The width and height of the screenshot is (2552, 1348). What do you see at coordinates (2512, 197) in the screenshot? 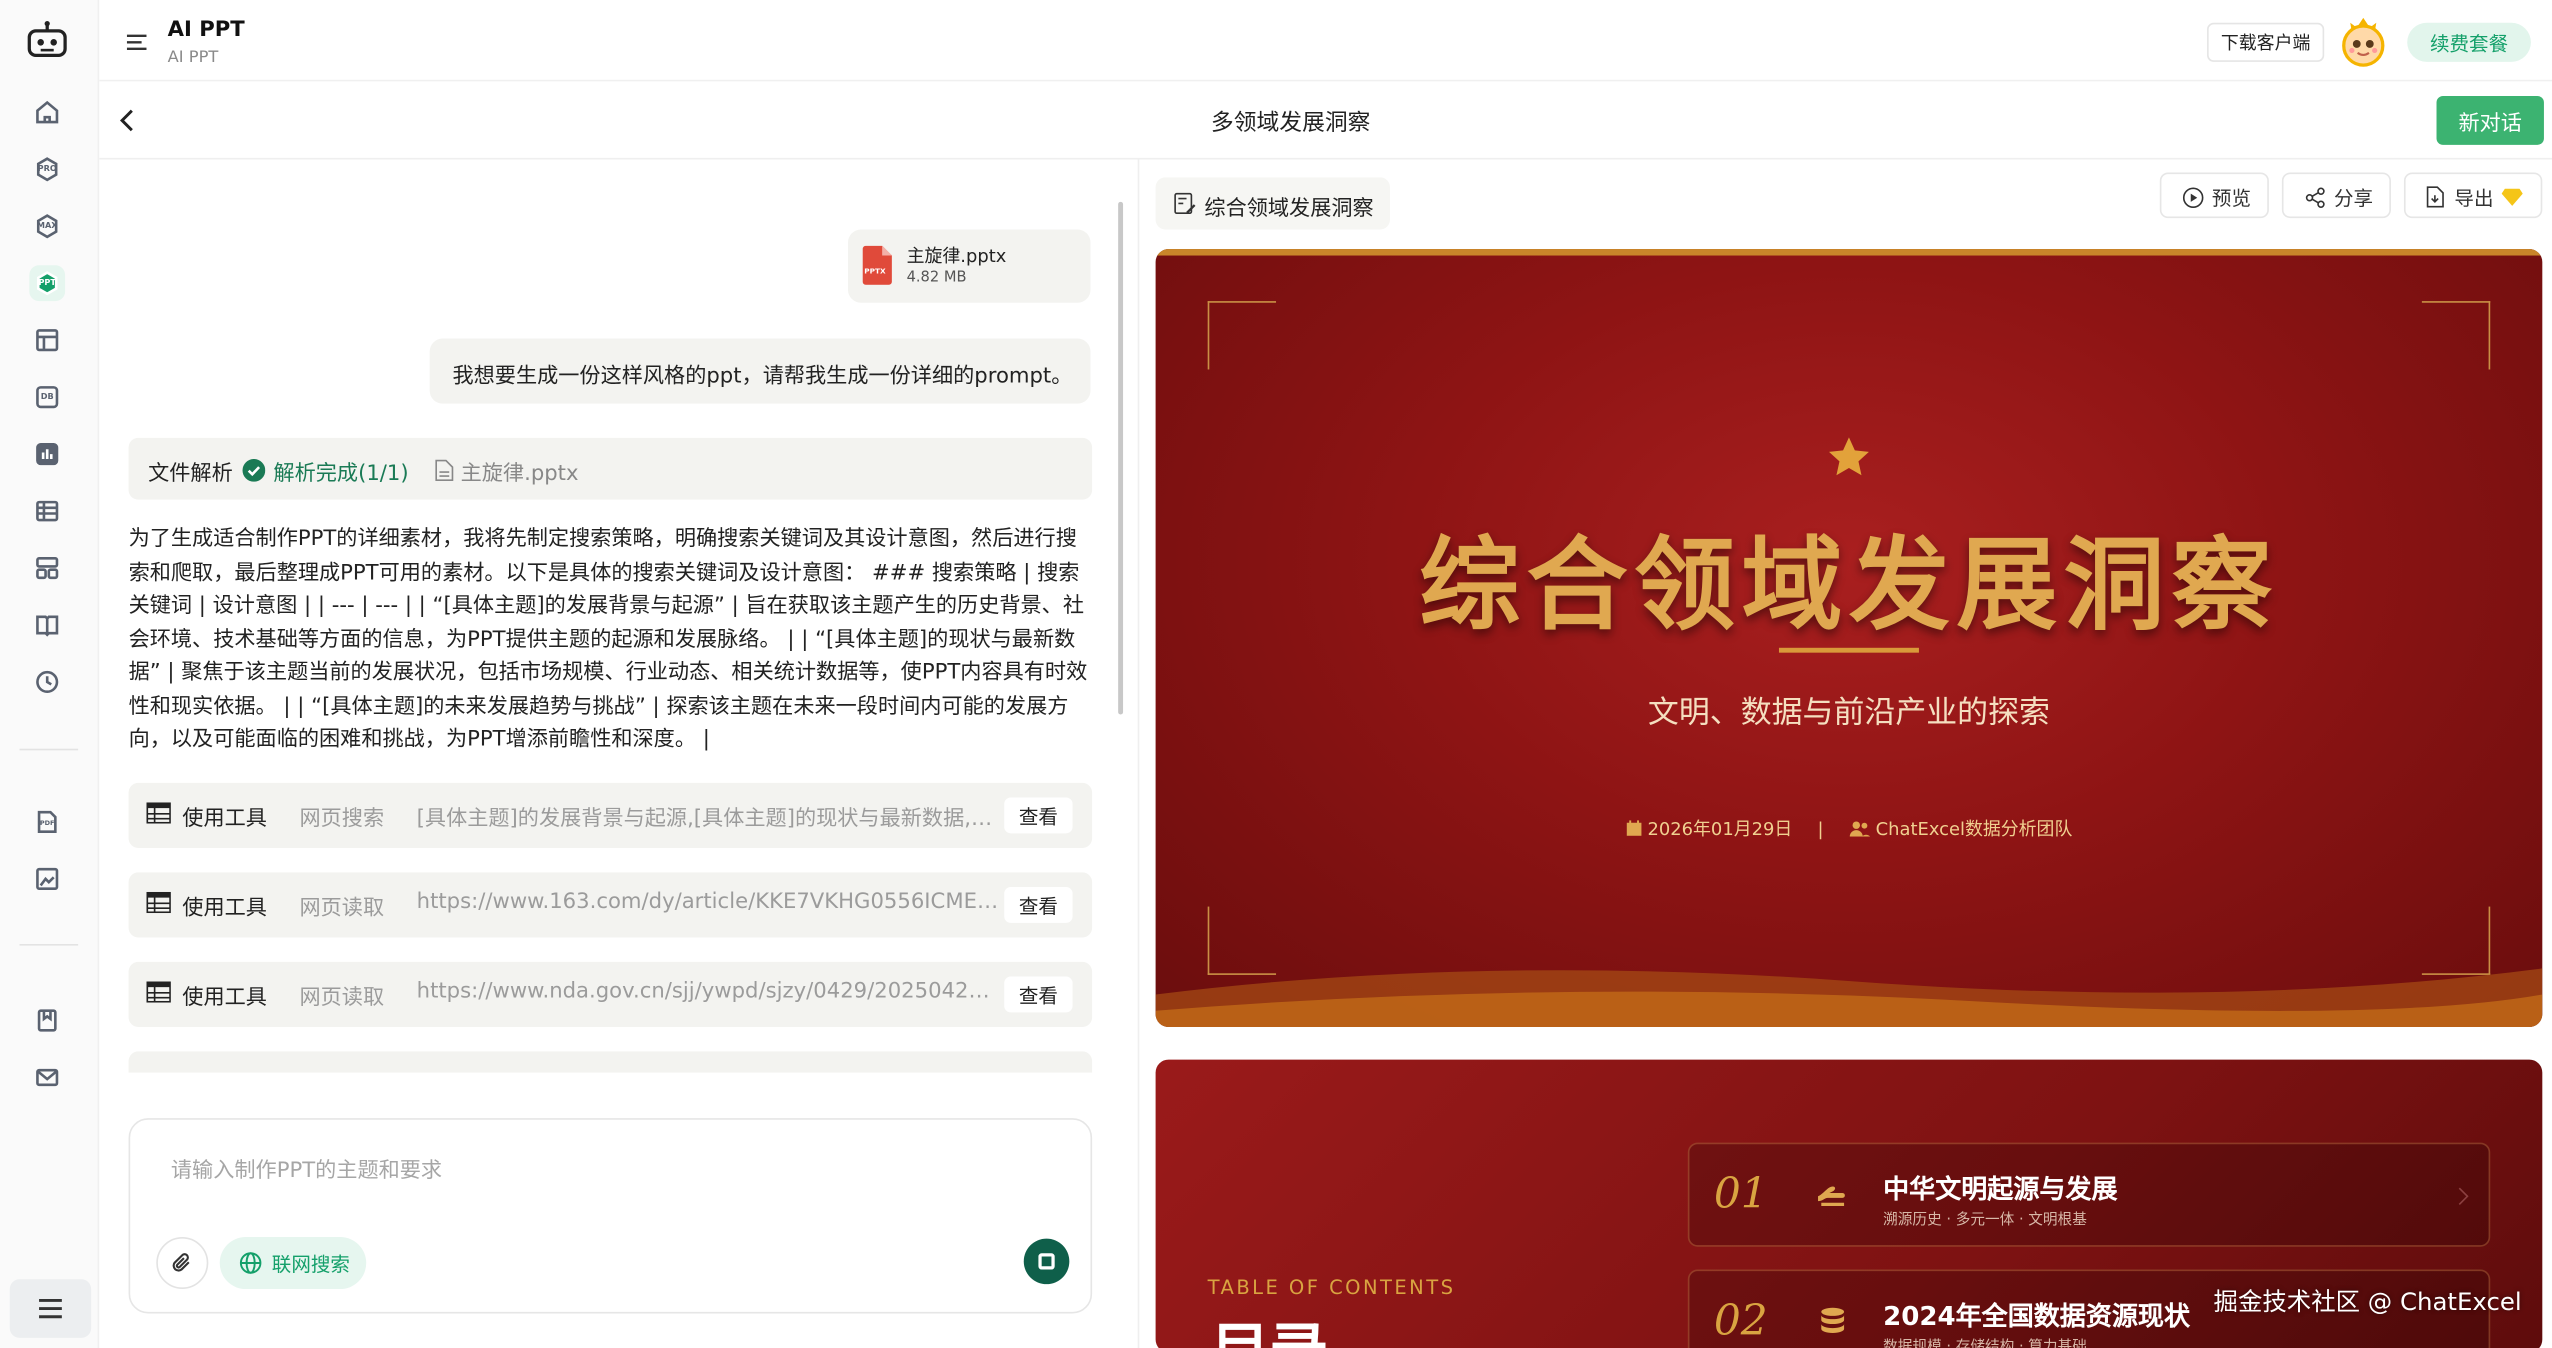
I see `diamond-icon` at bounding box center [2512, 197].